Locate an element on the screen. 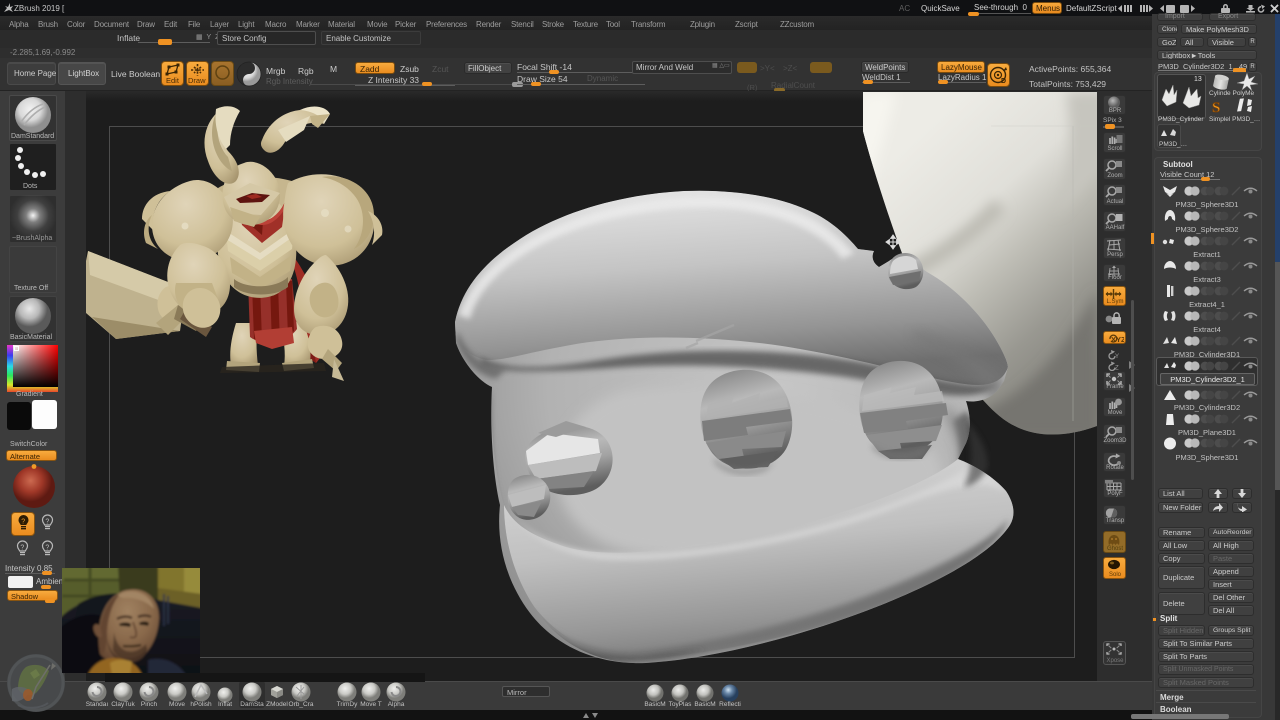  svg-text: XYZ is located at coordinates (1117, 339).